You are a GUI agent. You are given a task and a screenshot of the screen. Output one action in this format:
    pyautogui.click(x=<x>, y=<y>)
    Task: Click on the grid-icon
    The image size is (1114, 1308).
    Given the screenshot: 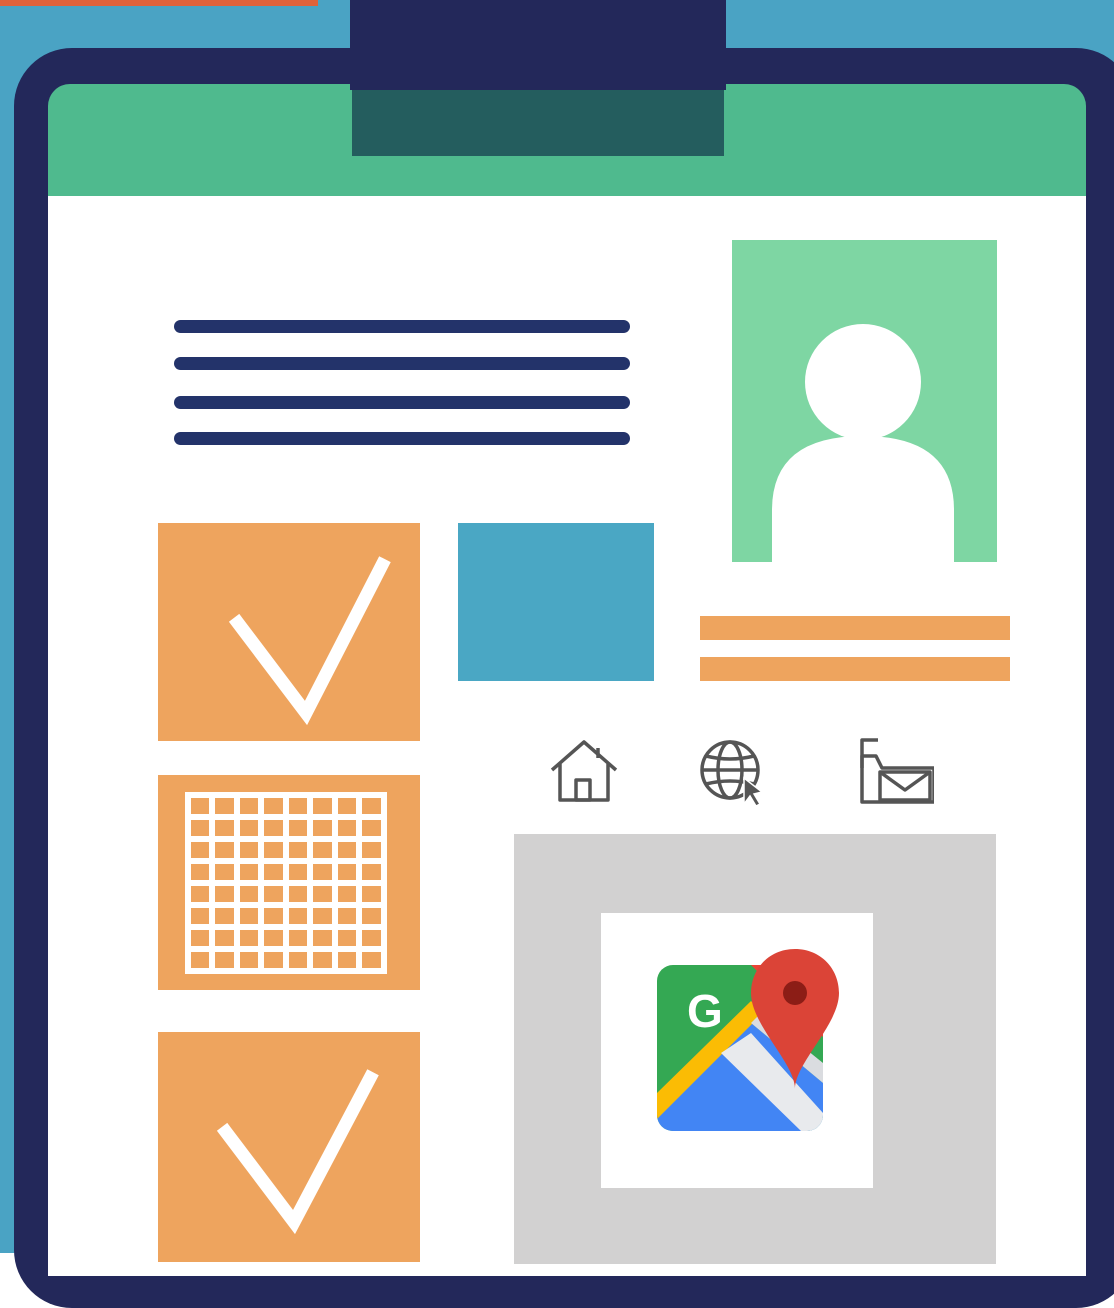 What is the action you would take?
    pyautogui.click(x=286, y=883)
    